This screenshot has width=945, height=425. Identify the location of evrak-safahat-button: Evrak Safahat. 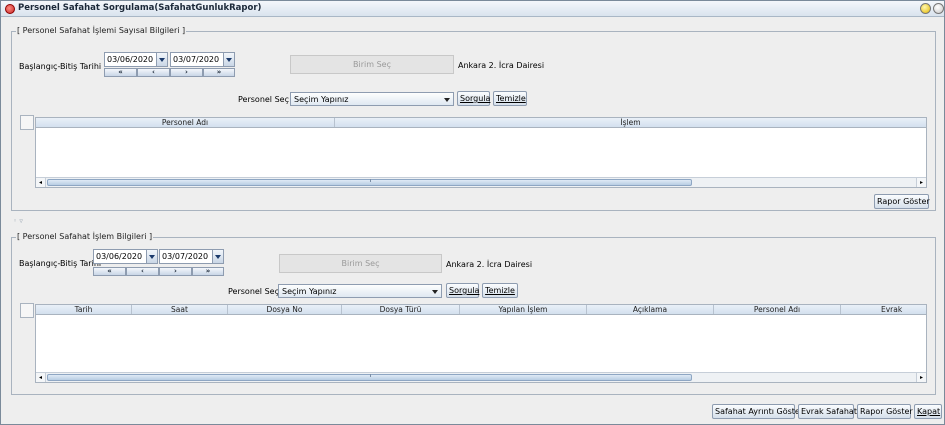
(827, 411).